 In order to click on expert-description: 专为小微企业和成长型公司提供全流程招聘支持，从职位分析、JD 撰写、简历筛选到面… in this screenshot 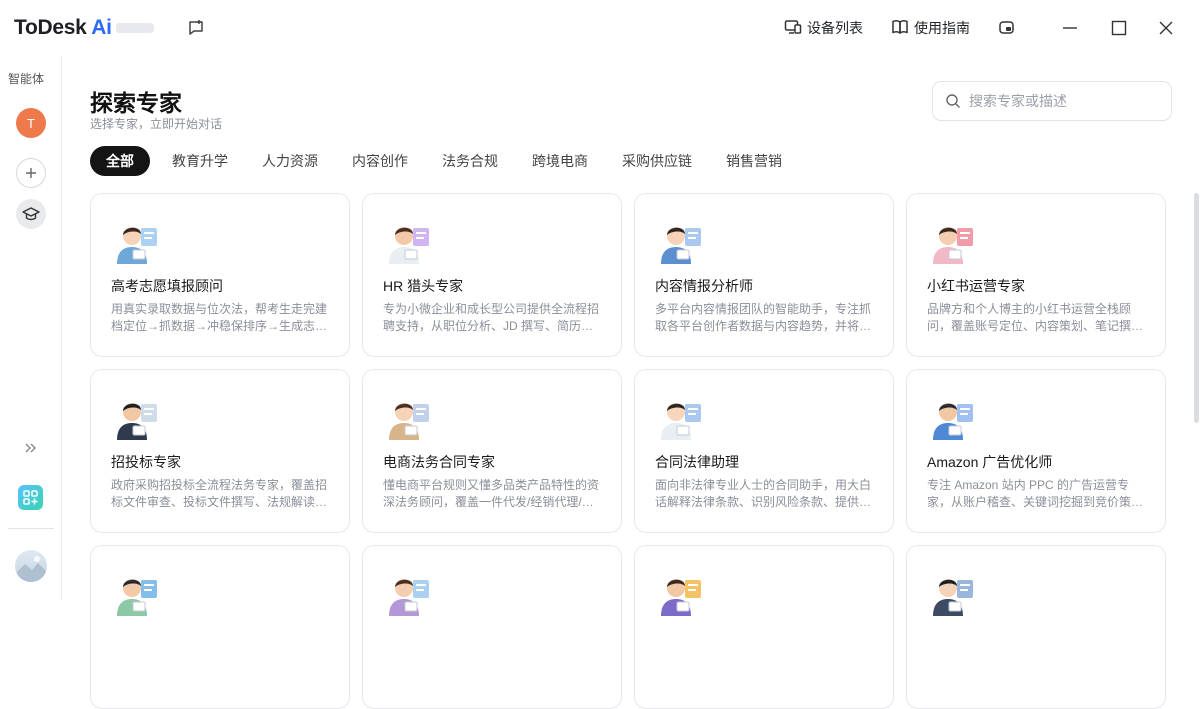, I will do `click(494, 317)`.